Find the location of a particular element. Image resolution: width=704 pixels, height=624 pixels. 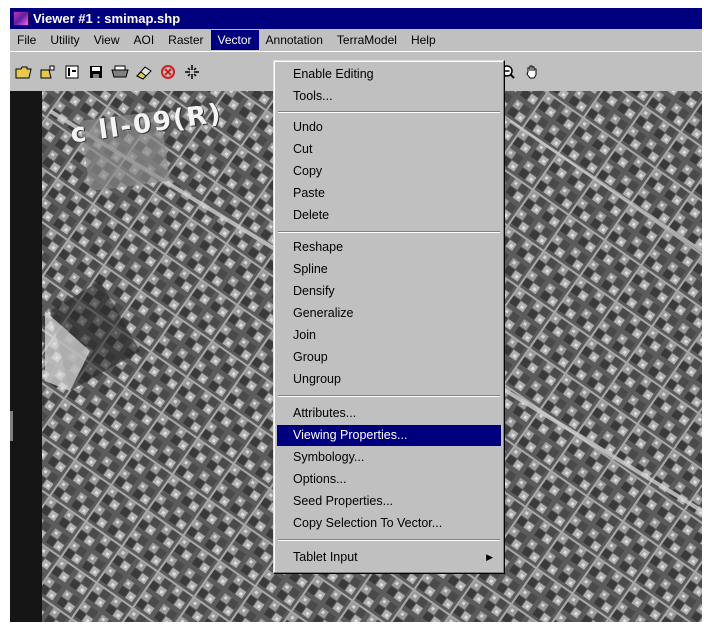

eraser-icon is located at coordinates (144, 72).